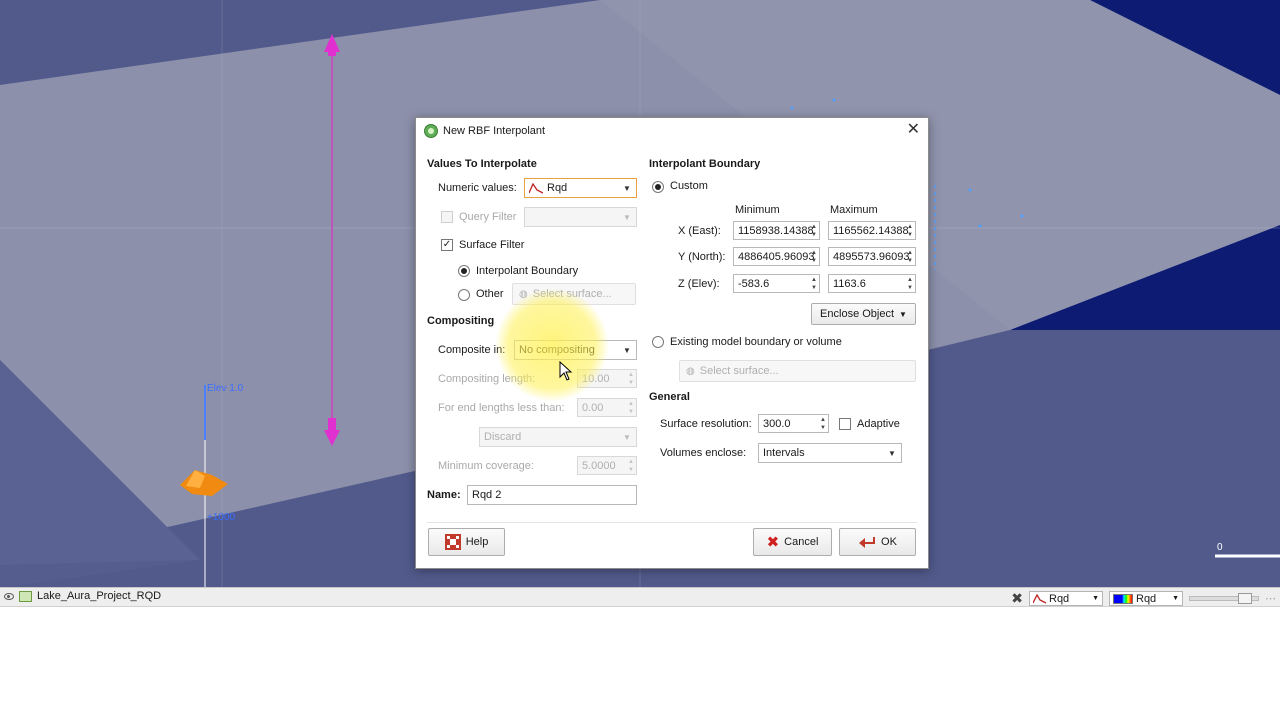 The height and width of the screenshot is (720, 1280). Describe the element at coordinates (793, 423) in the screenshot. I see `surface-resolution-input: 300.0 ▲ ▼` at that location.